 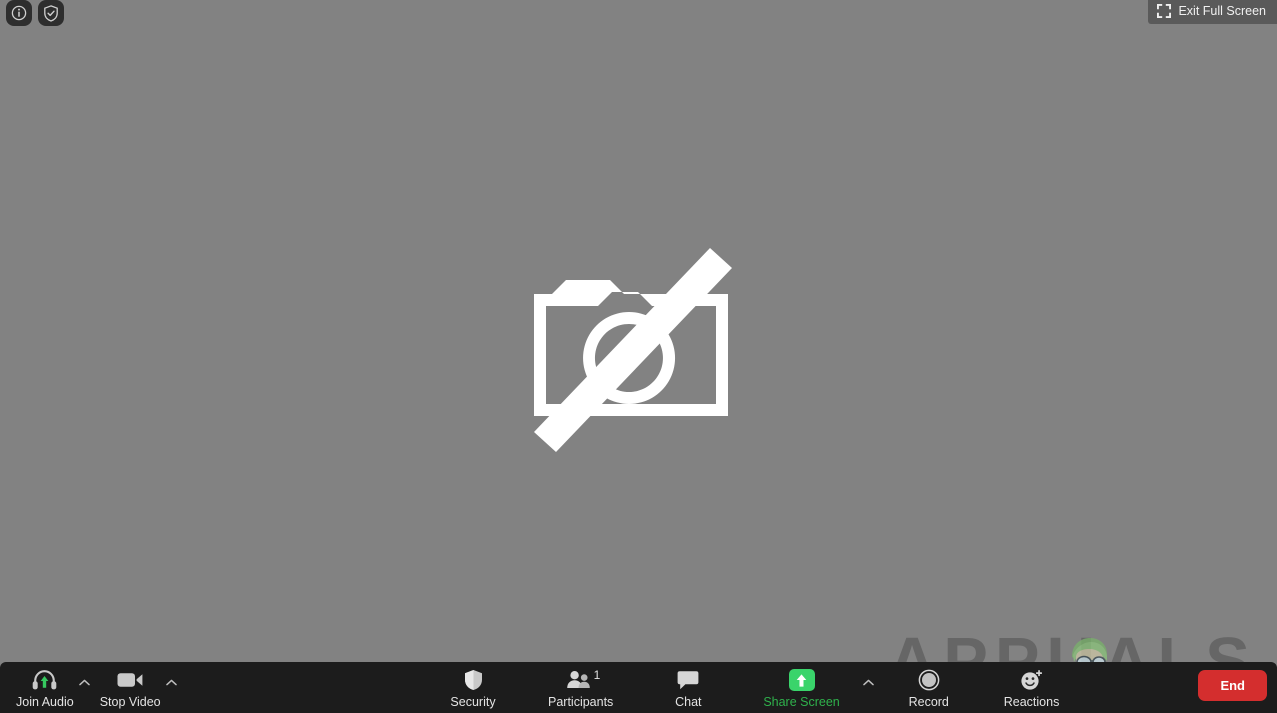 I want to click on encryption-status-button, so click(x=51, y=13).